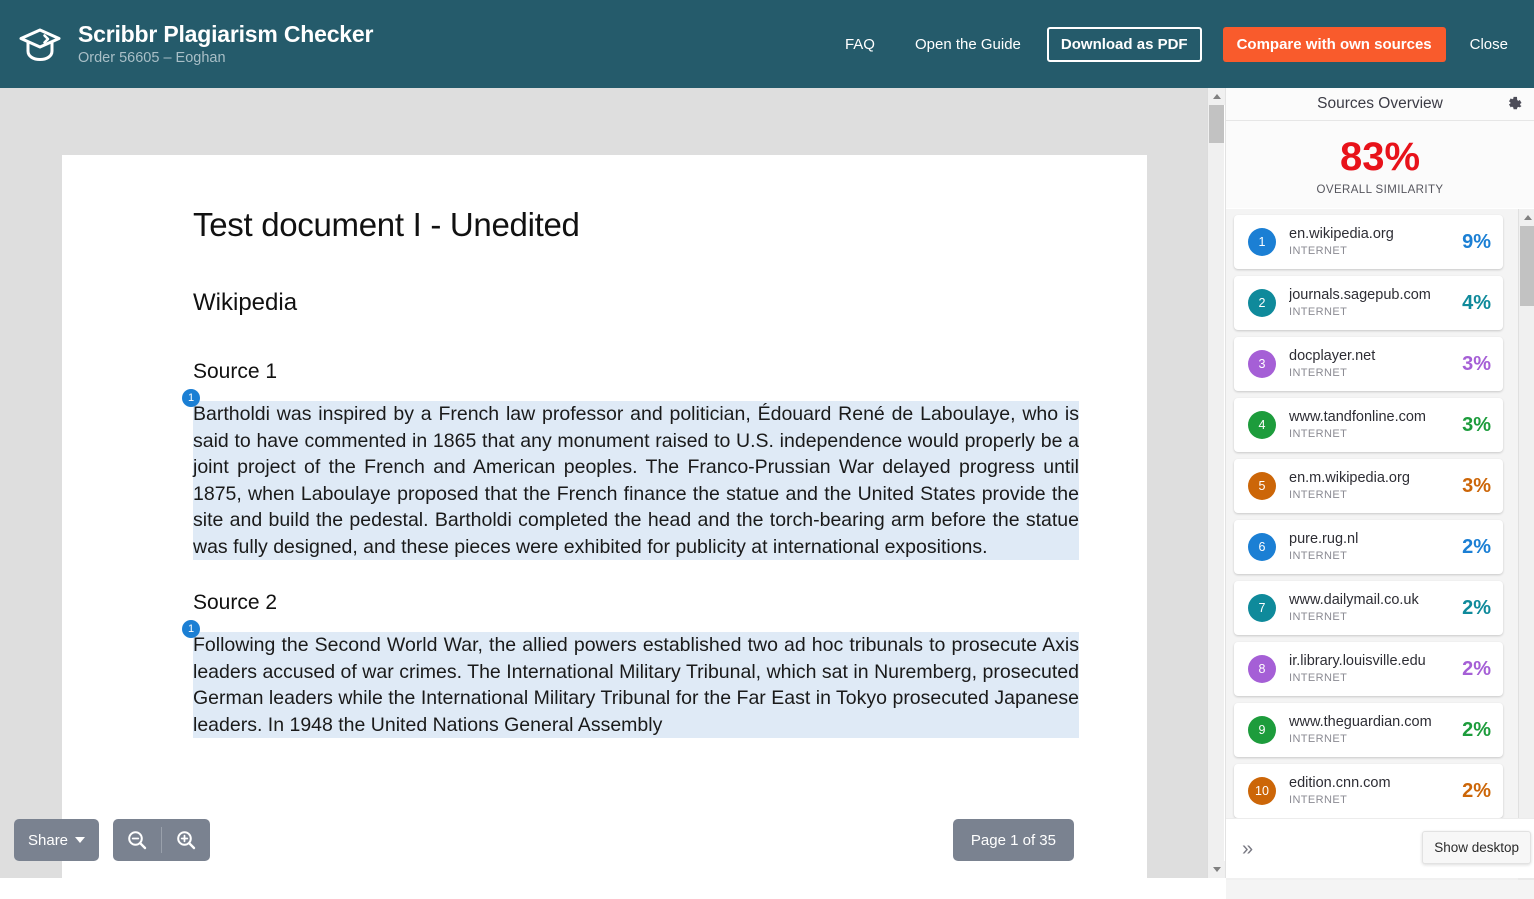 This screenshot has width=1534, height=899. I want to click on open-guide-link: Open the Guide, so click(968, 44).